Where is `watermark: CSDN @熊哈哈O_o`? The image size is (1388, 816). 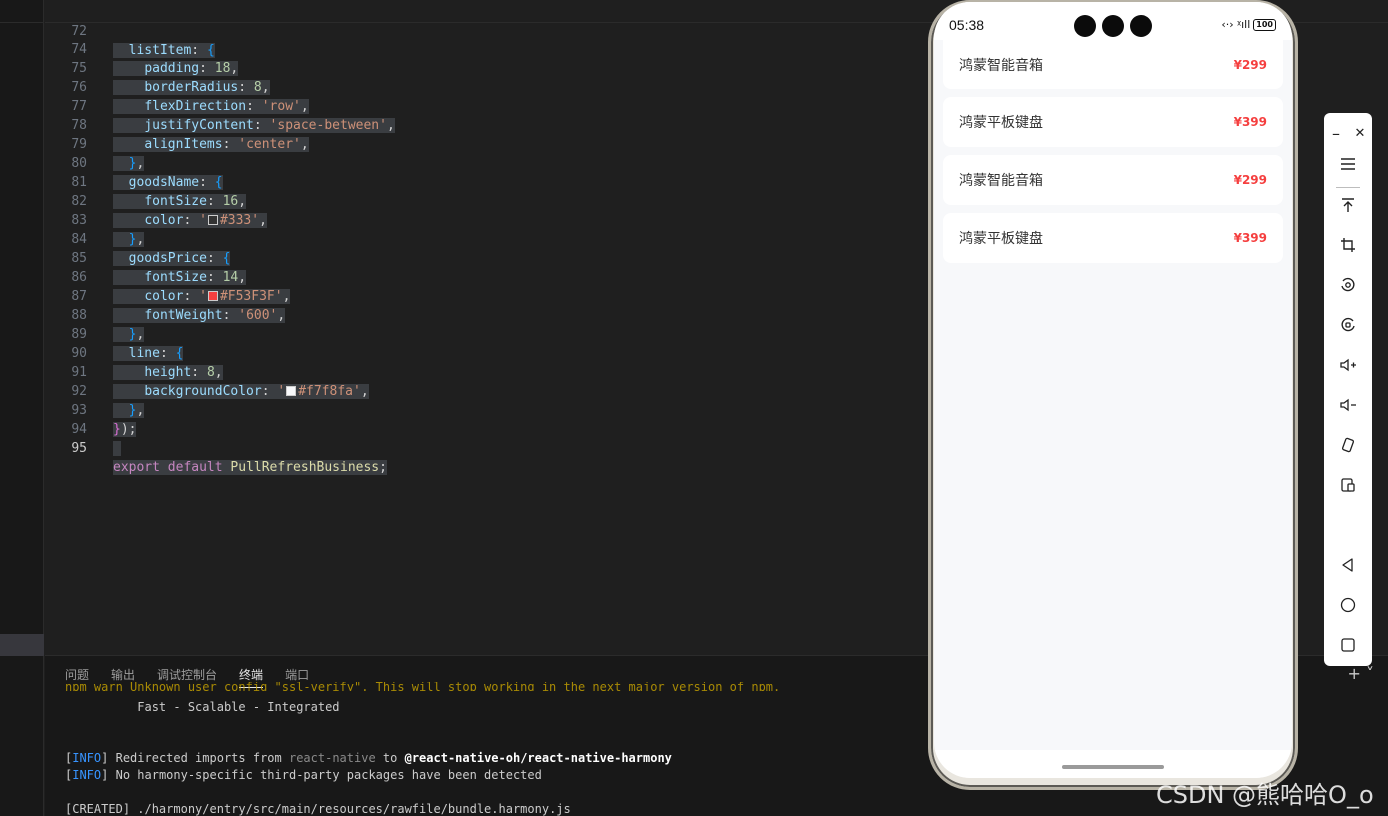 watermark: CSDN @熊哈哈O_o is located at coordinates (1265, 795).